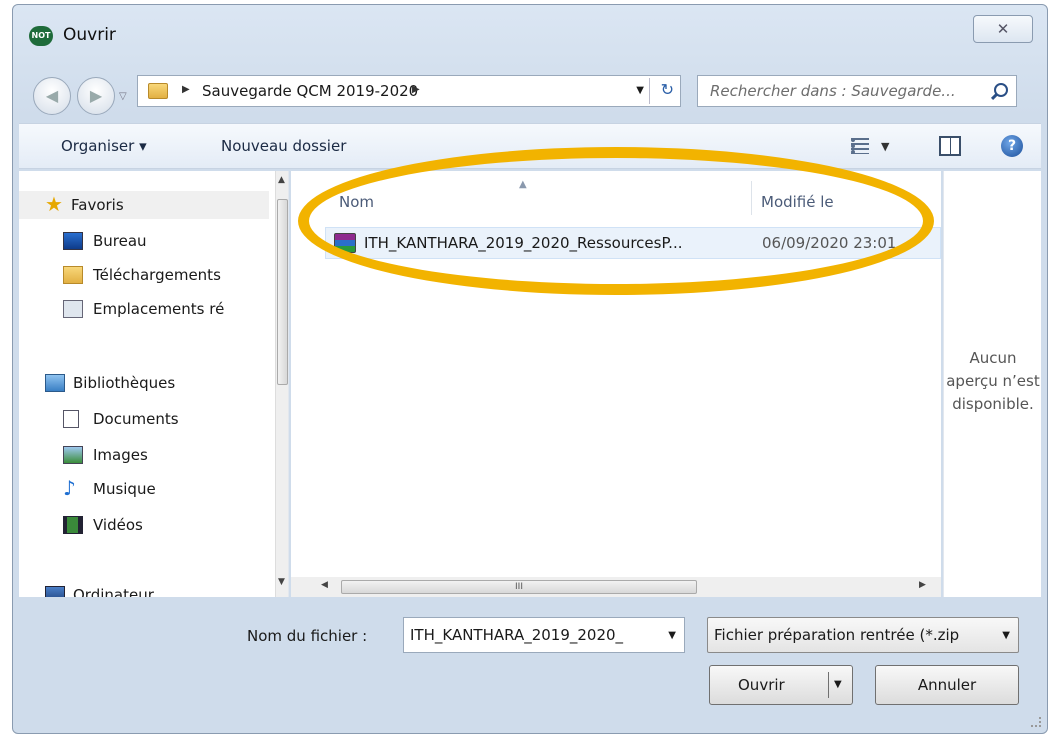 The image size is (1054, 740). Describe the element at coordinates (41, 36) in the screenshot. I see `app-badge-icon: NOT` at that location.